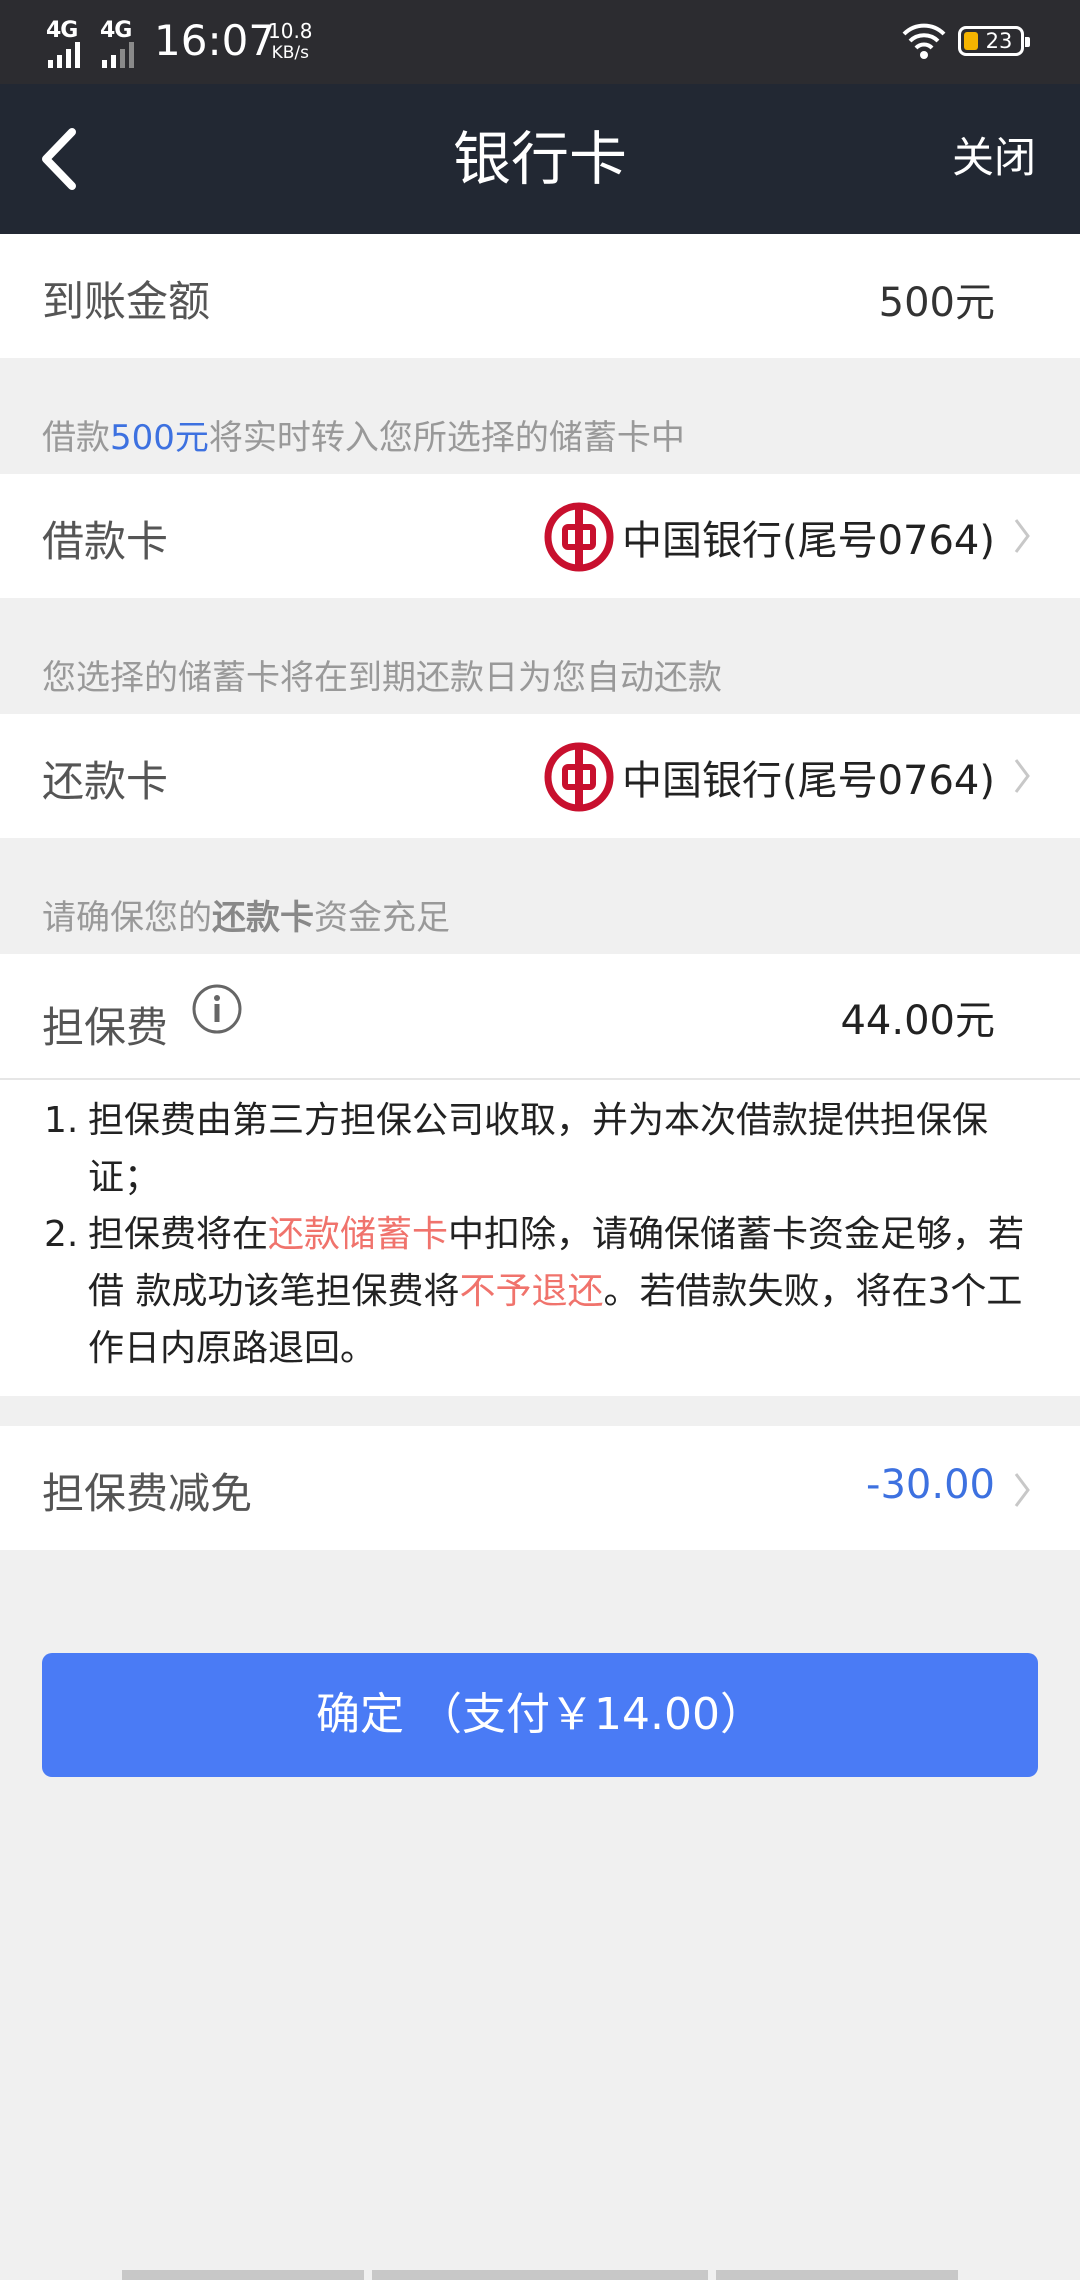 The image size is (1080, 2280). I want to click on repay-hint: 您选择的储蓄卡将在到期还款日为您自动还款, so click(382, 678).